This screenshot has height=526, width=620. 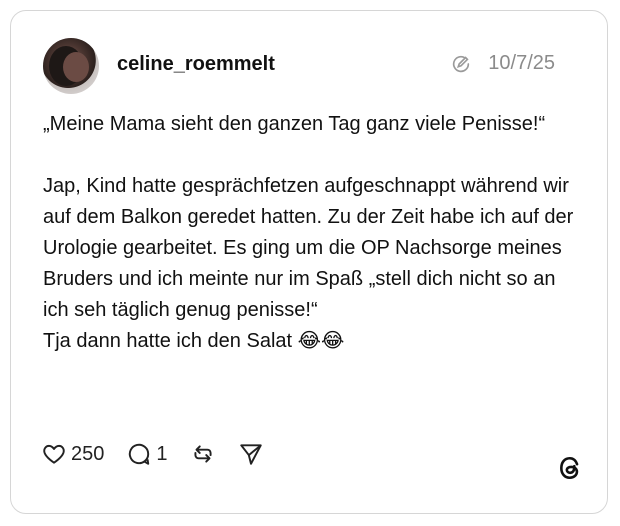 I want to click on post-paragraph: Tja dann hatte ich den Salat 😂😂, so click(x=194, y=341).